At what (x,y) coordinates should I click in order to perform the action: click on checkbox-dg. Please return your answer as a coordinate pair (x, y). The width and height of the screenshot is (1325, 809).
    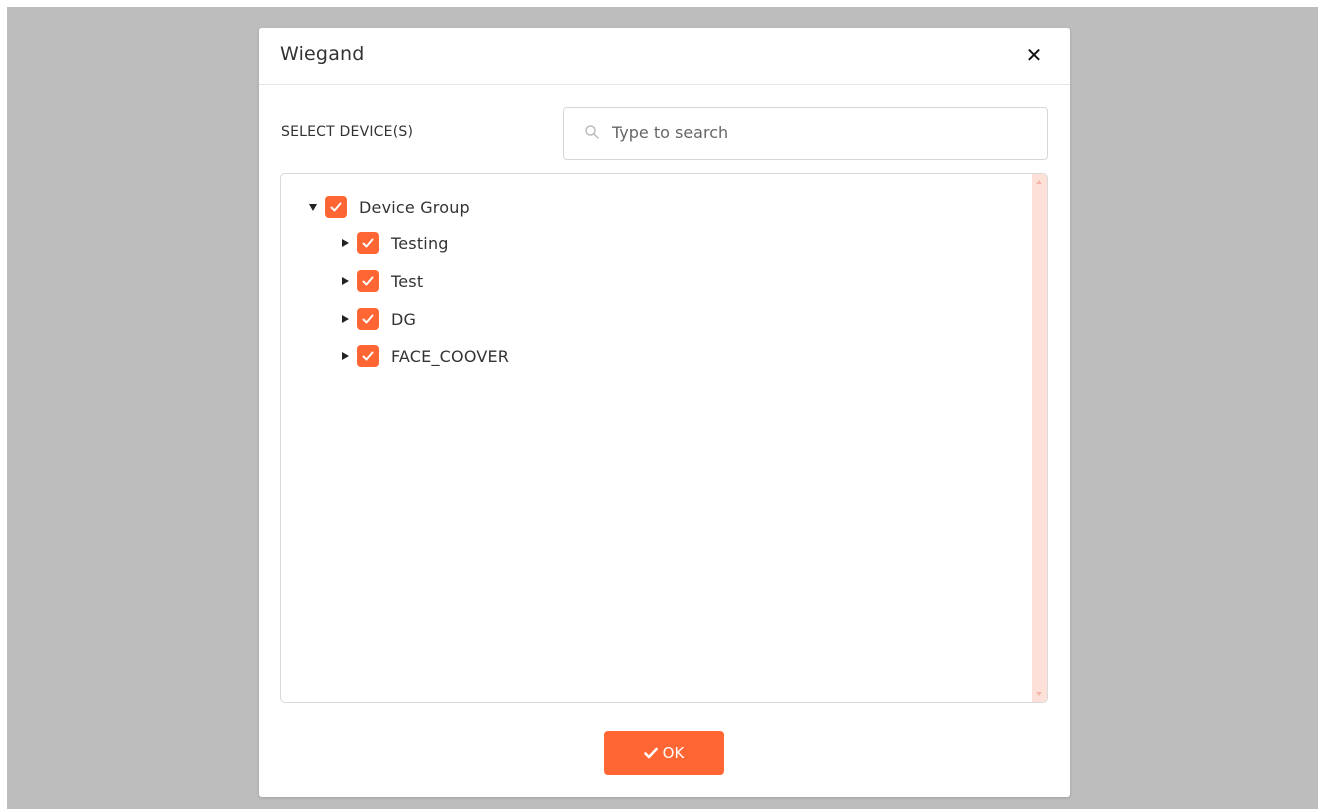
    Looking at the image, I should click on (368, 319).